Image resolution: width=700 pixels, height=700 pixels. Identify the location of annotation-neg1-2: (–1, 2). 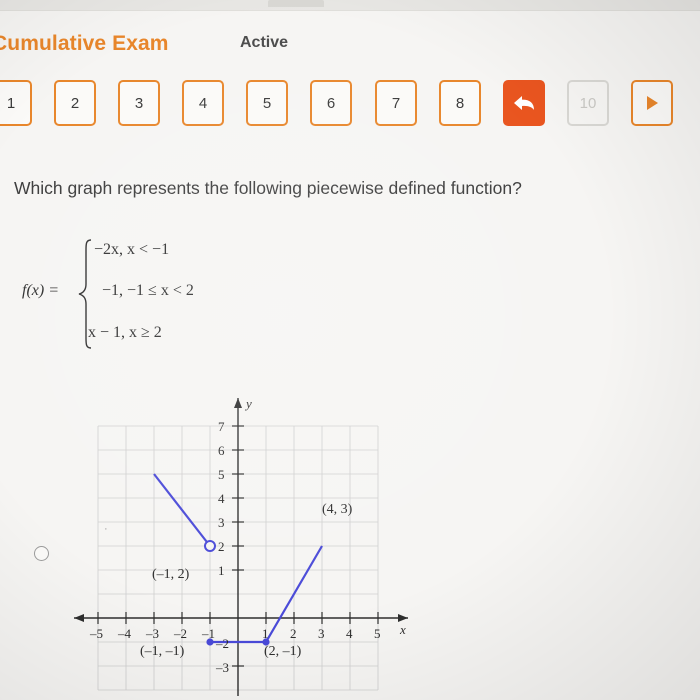
(171, 574).